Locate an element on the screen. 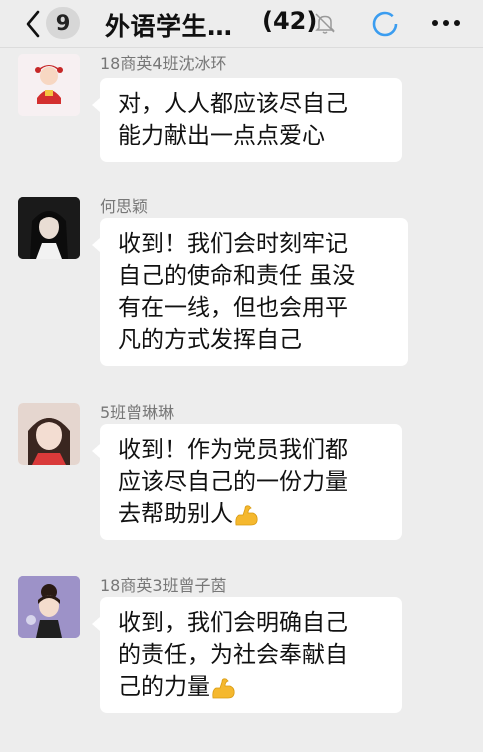  chevron-left-icon is located at coordinates (33, 24).